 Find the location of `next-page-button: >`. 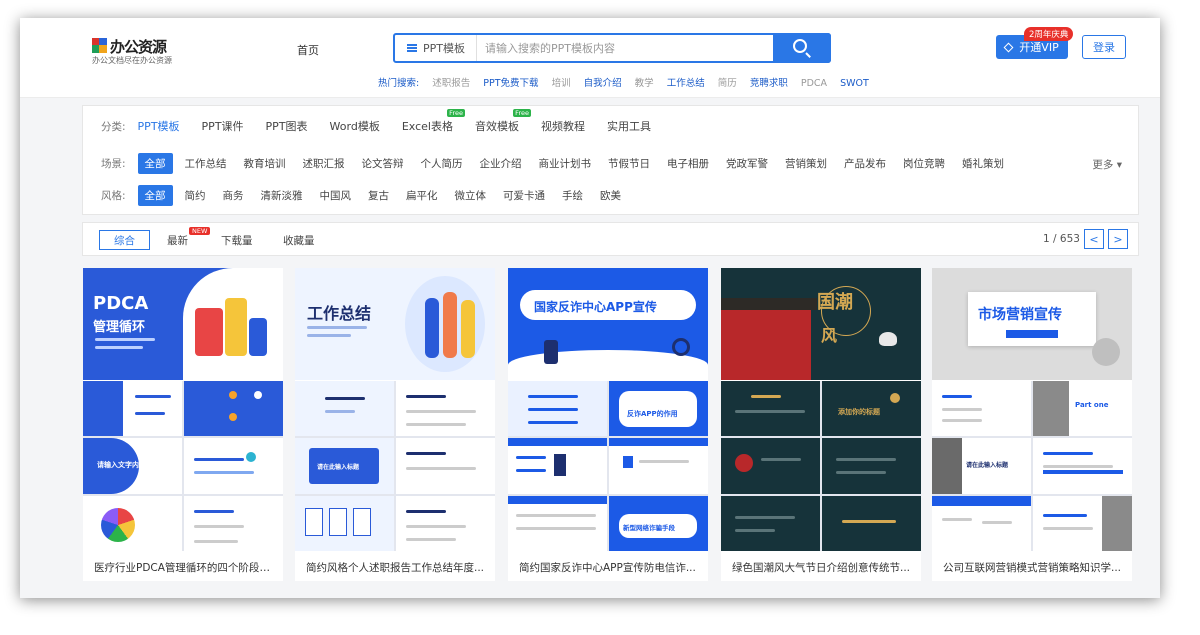

next-page-button: > is located at coordinates (1118, 239).